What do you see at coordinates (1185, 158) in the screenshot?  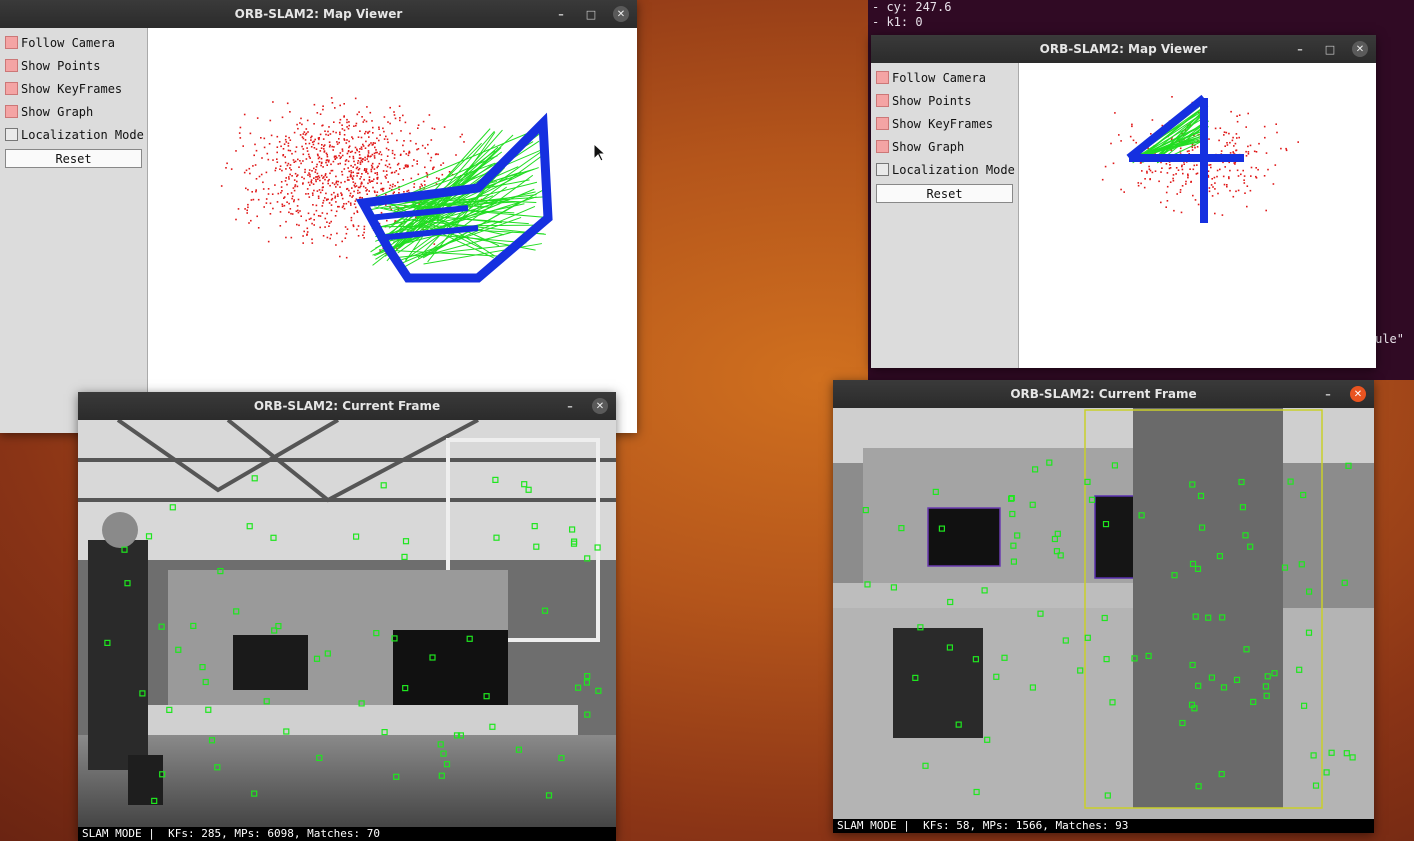 I see `keyframe-trajectory` at bounding box center [1185, 158].